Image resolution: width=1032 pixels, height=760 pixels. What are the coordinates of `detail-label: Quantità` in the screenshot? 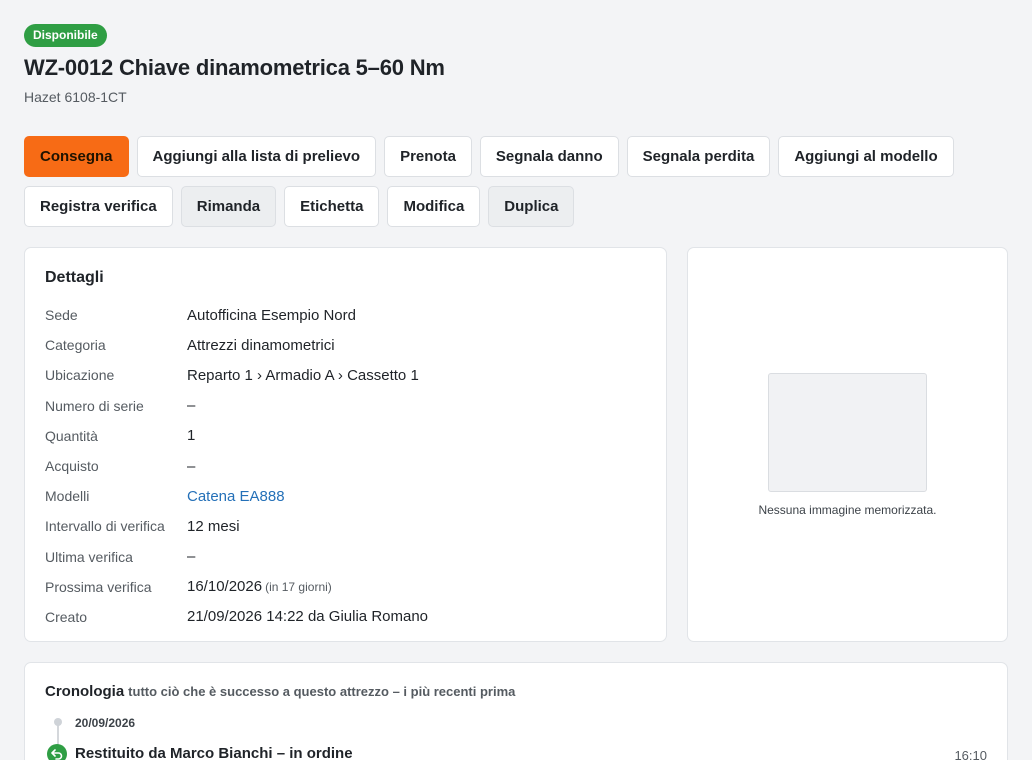 It's located at (71, 435).